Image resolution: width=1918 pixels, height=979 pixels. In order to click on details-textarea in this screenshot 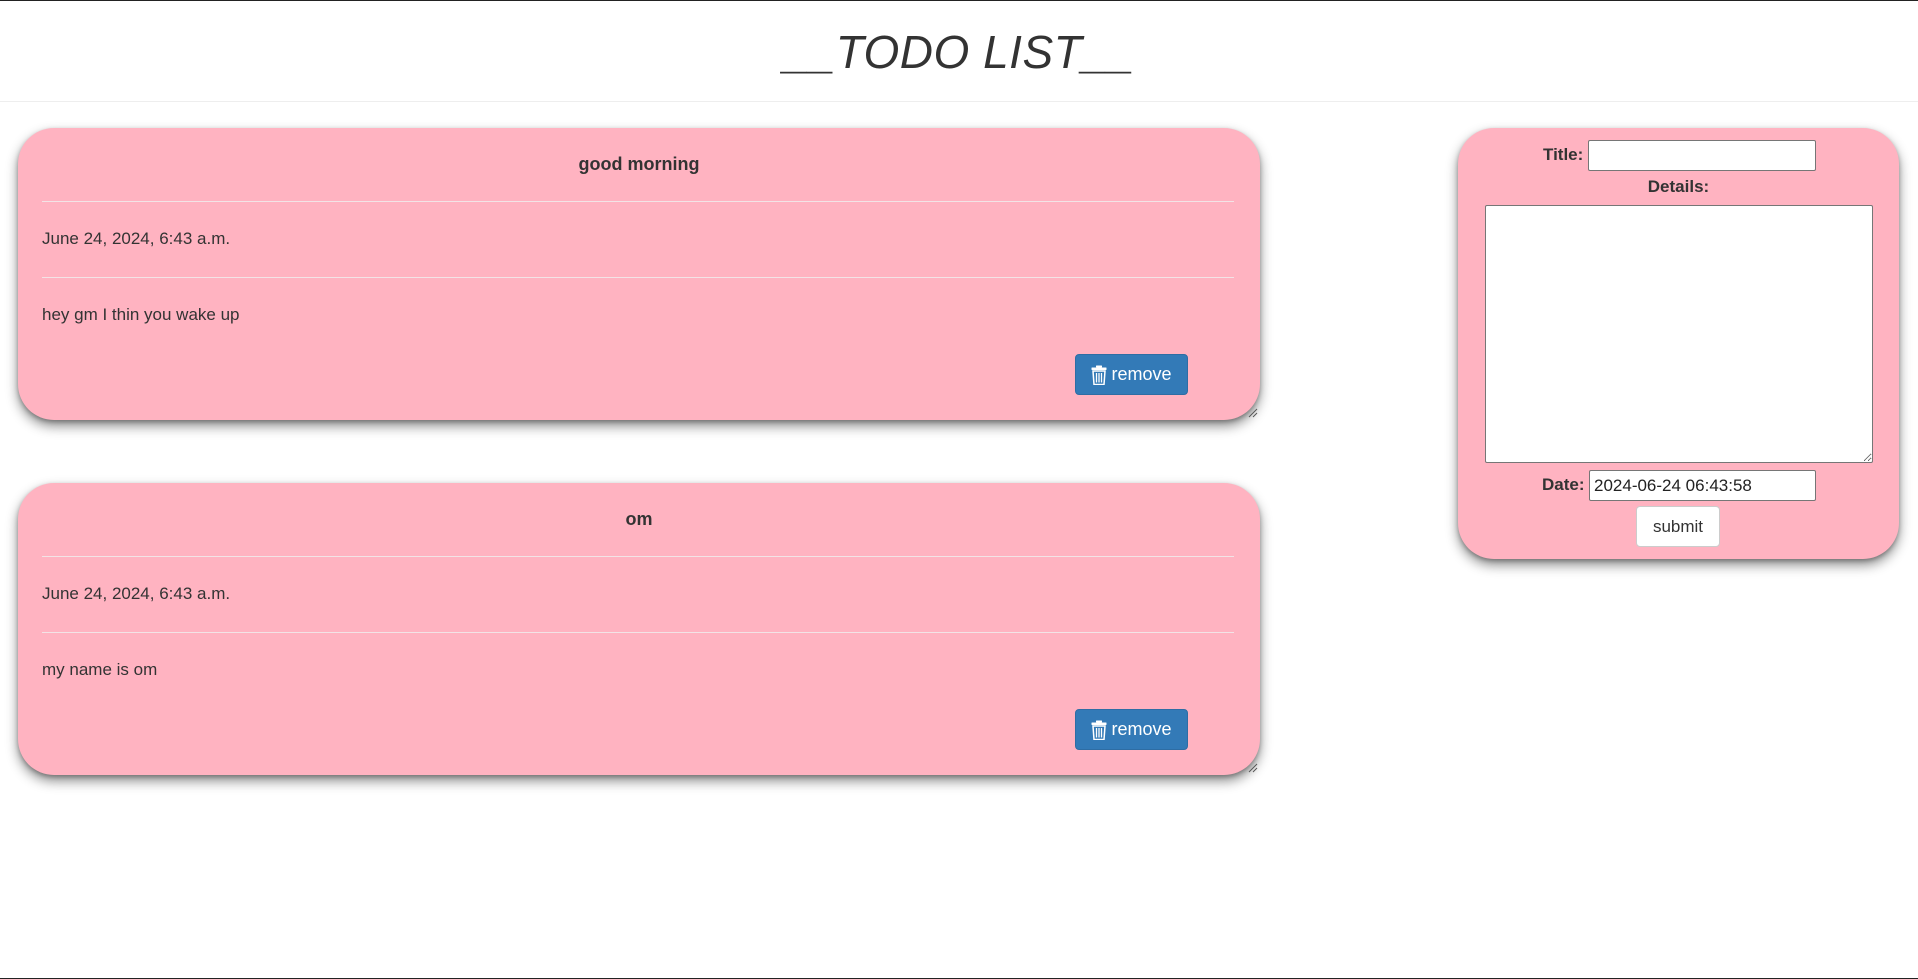, I will do `click(1679, 334)`.